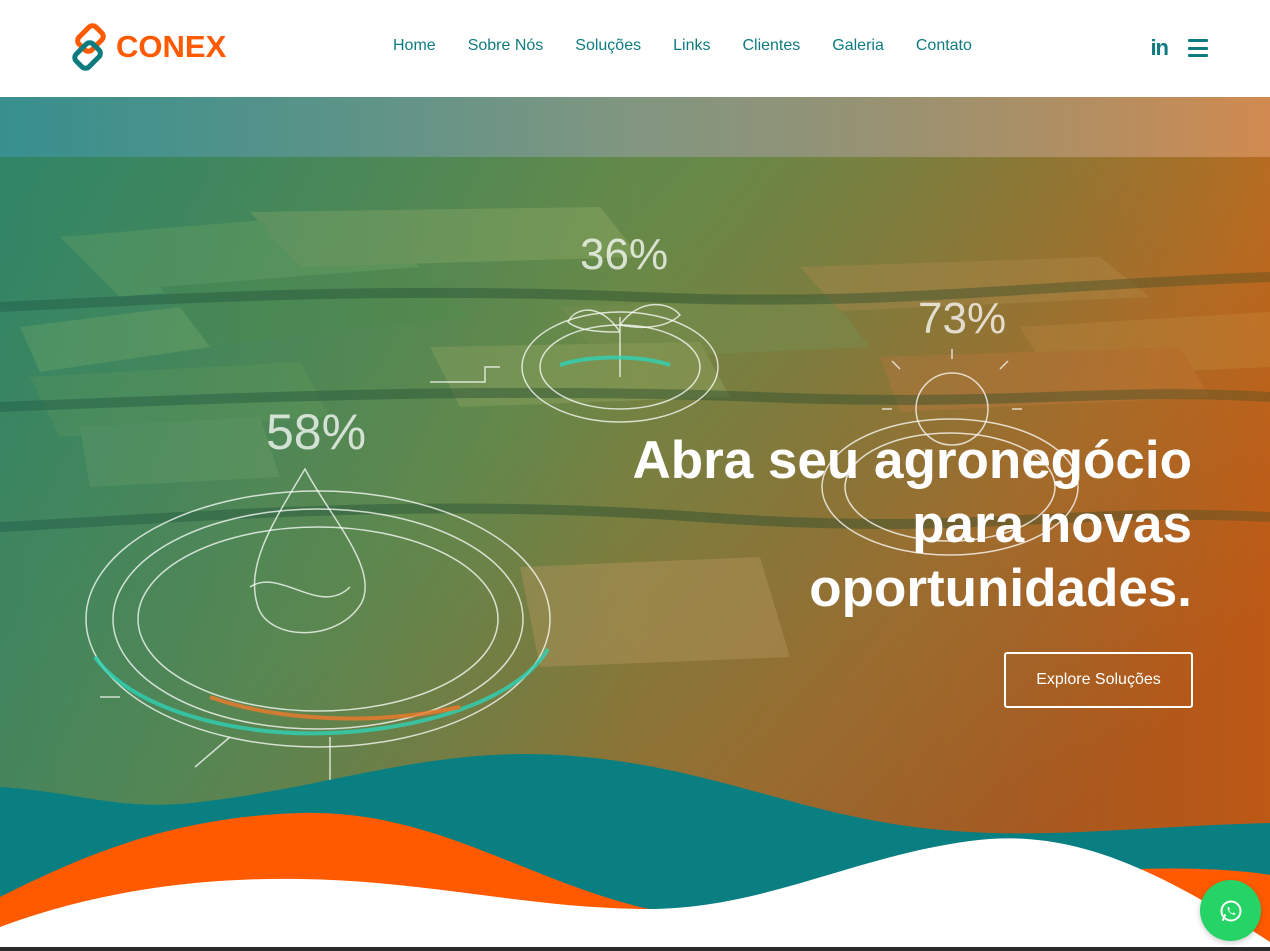 The height and width of the screenshot is (951, 1270). I want to click on nav-galeria: Galeria, so click(858, 46).